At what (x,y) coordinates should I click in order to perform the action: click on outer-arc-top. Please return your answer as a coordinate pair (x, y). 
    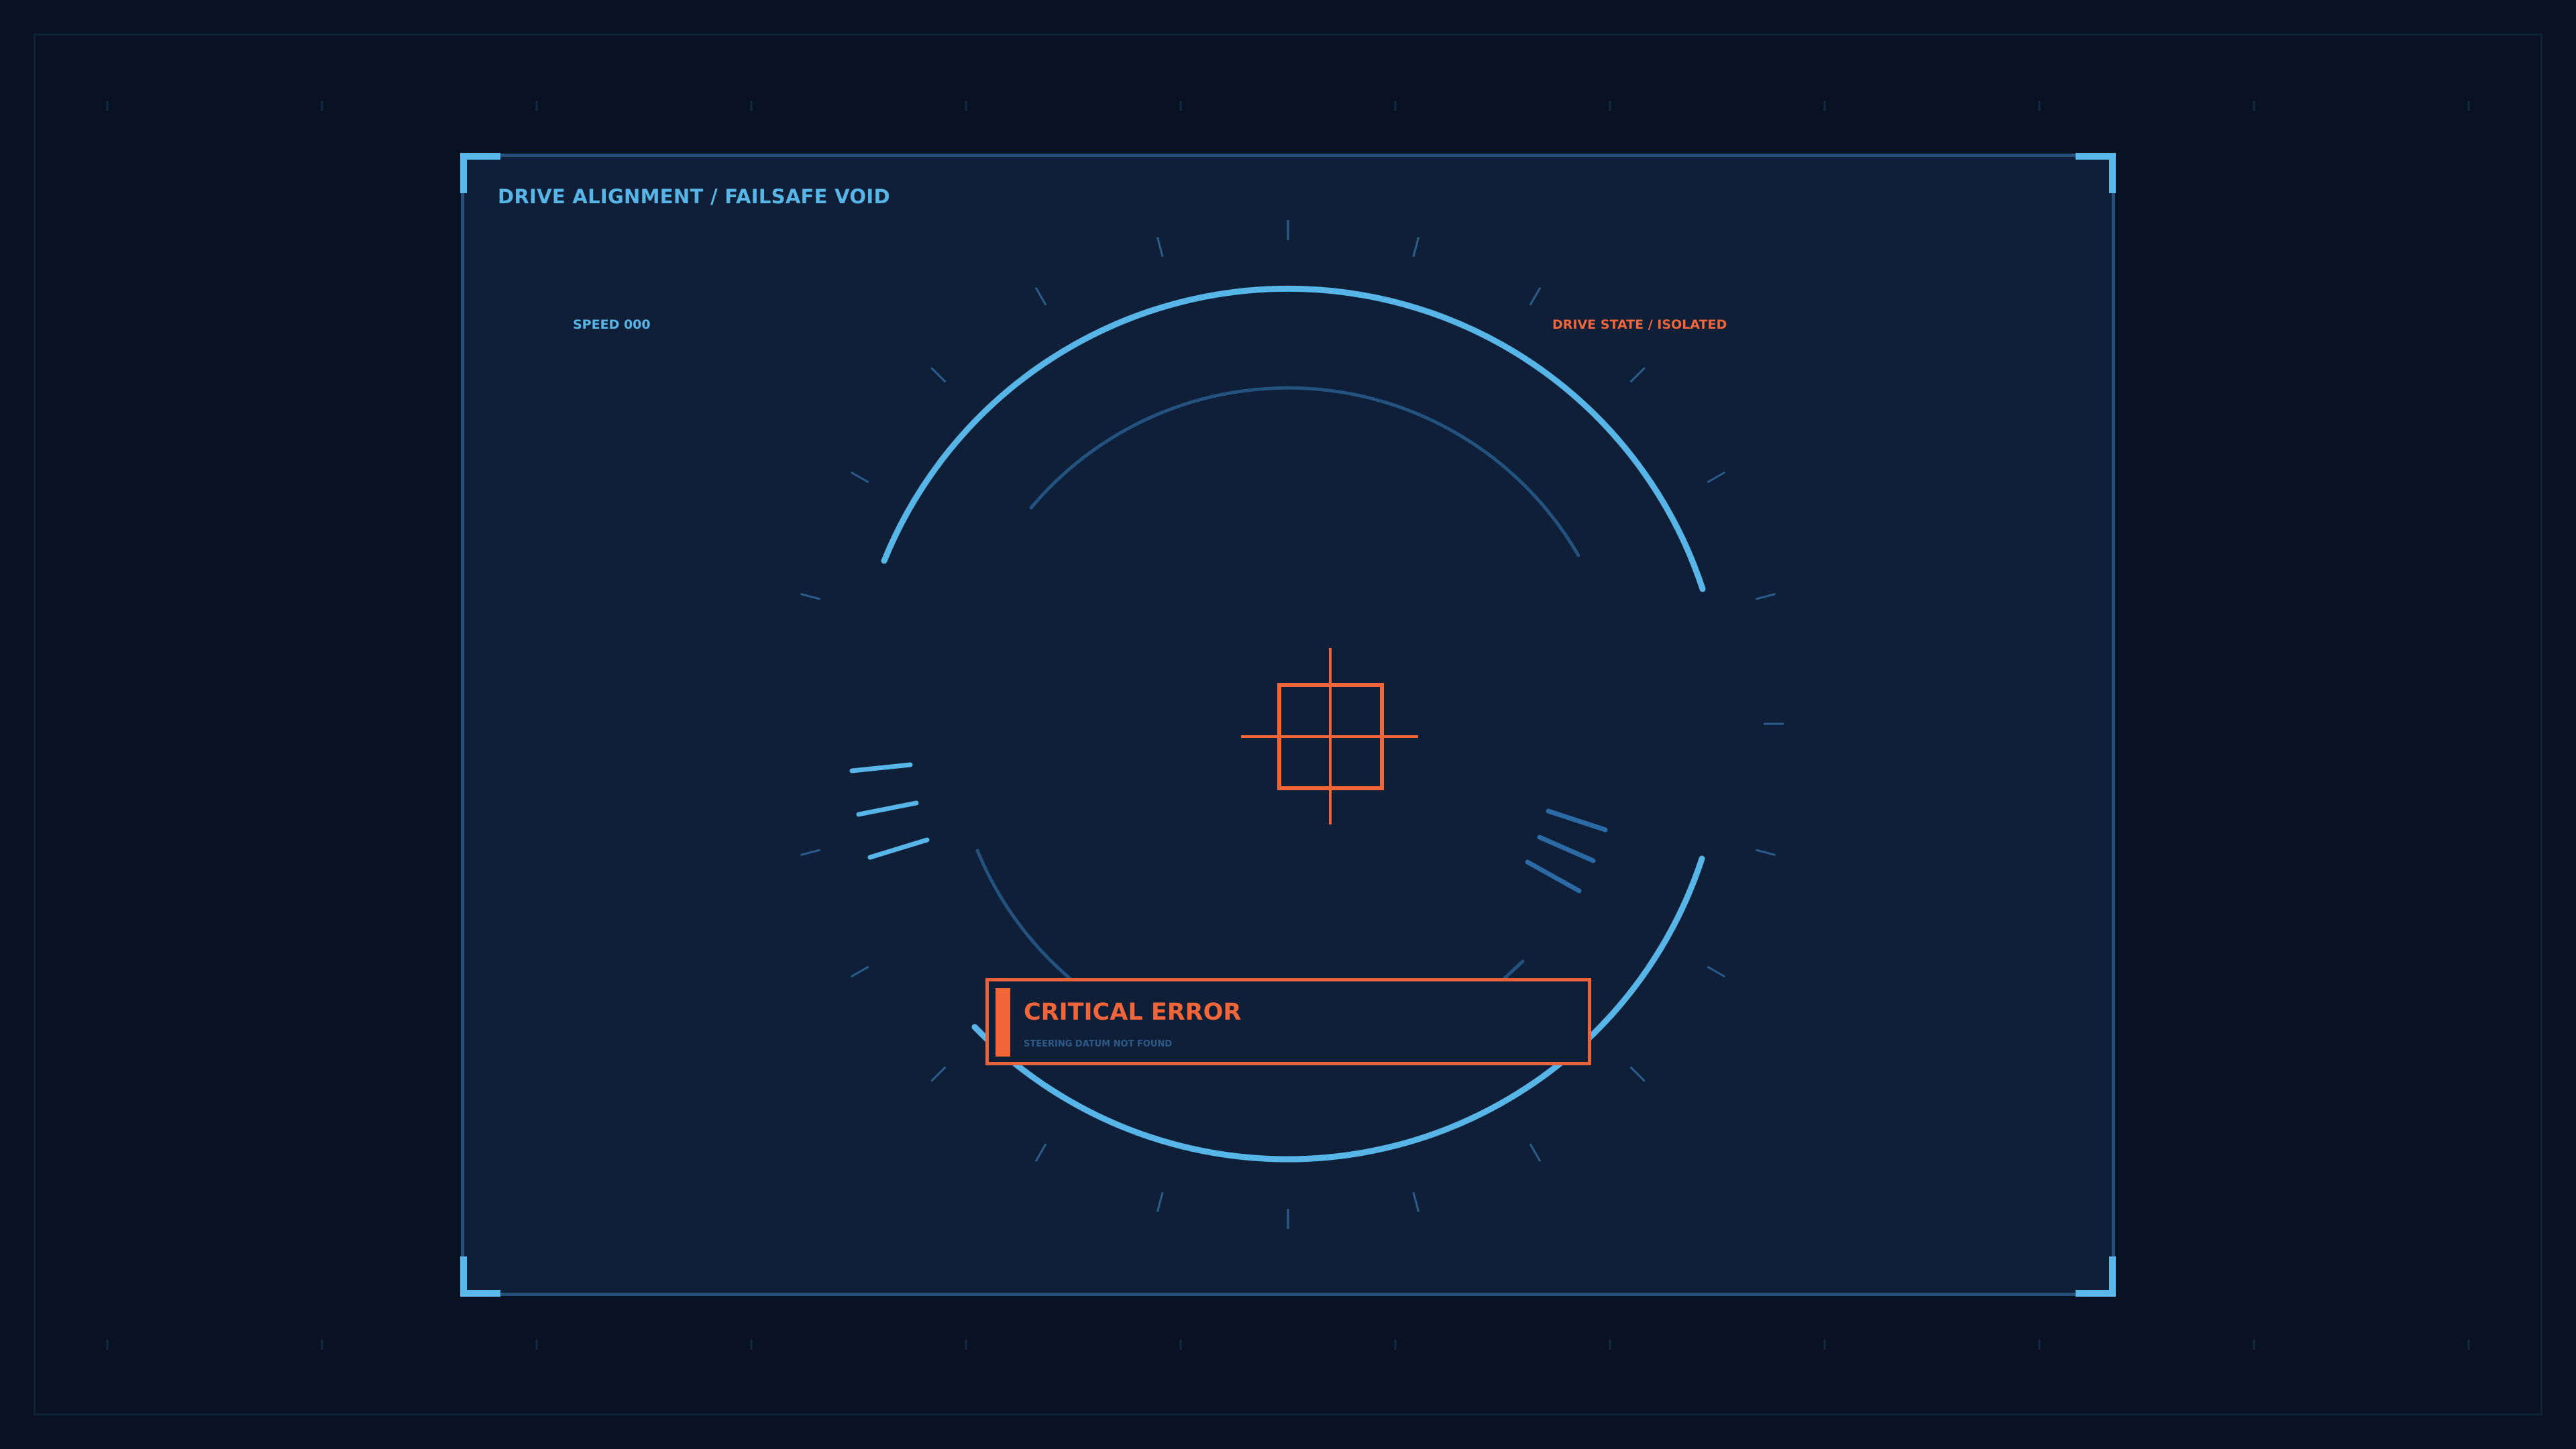
    Looking at the image, I should click on (1293, 438).